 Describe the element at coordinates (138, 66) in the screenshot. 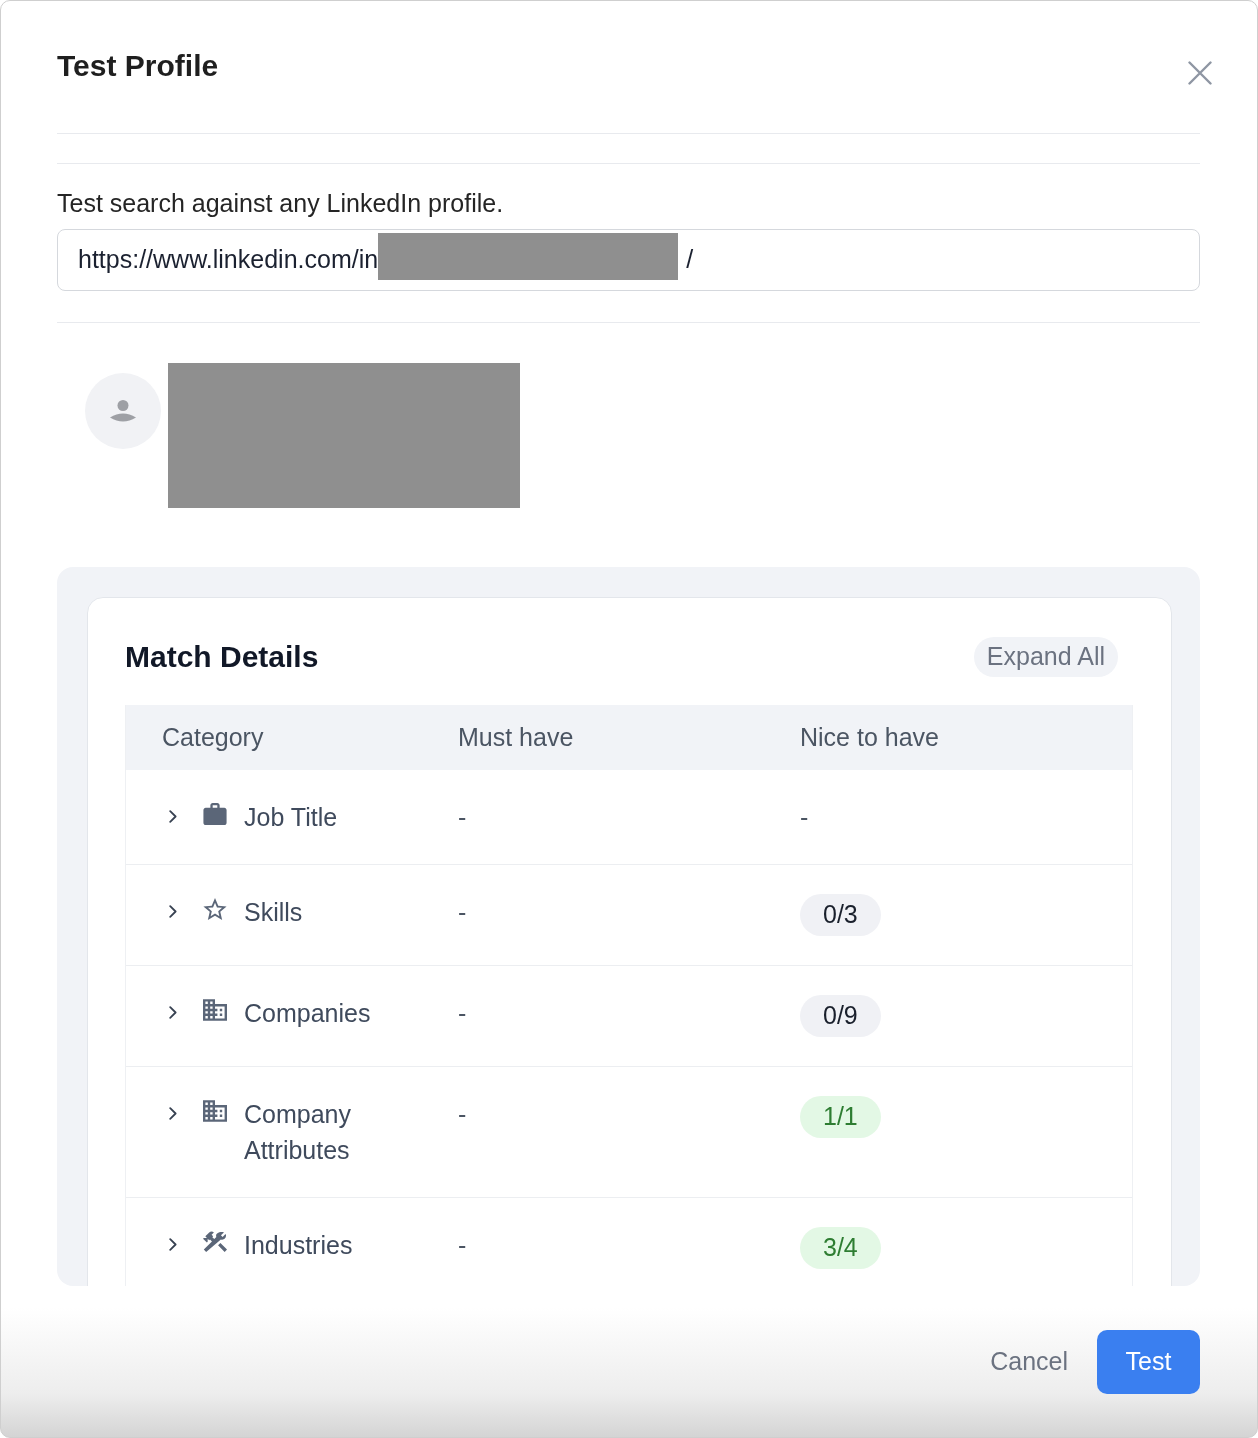

I see `dialog-title: Test Profile` at that location.